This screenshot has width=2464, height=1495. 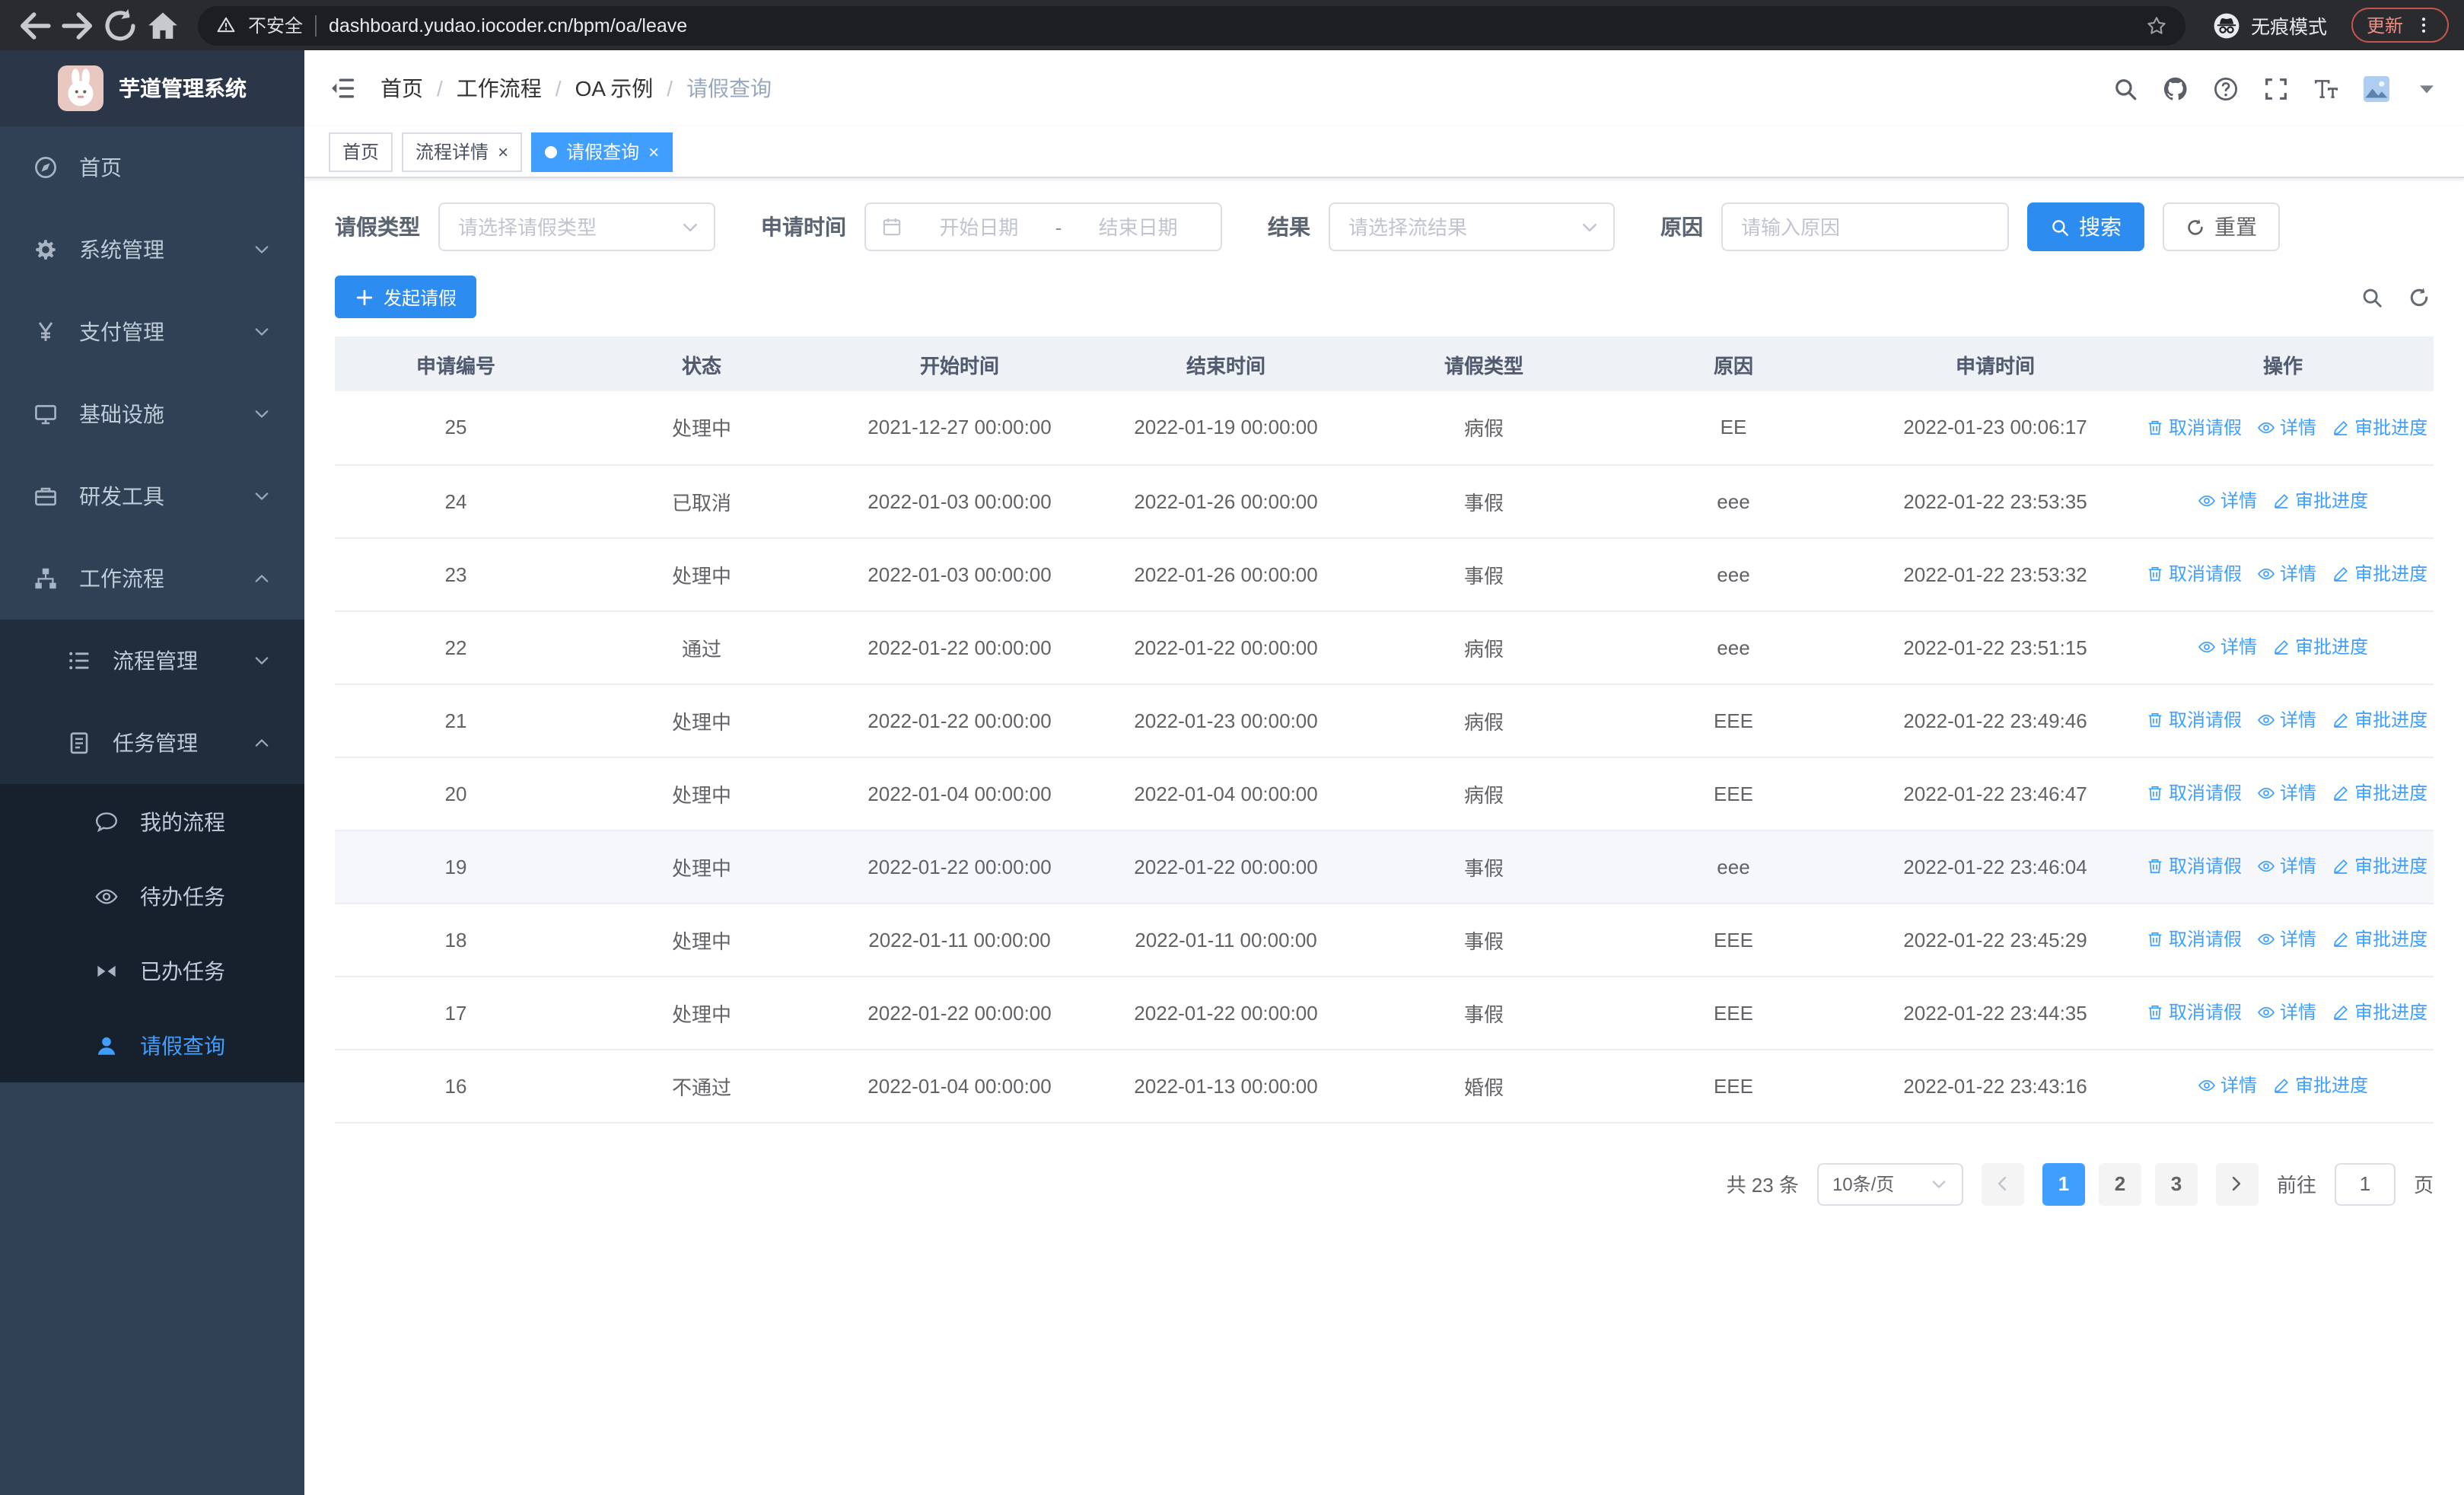 What do you see at coordinates (2156, 25) in the screenshot?
I see `bookmark-star-icon` at bounding box center [2156, 25].